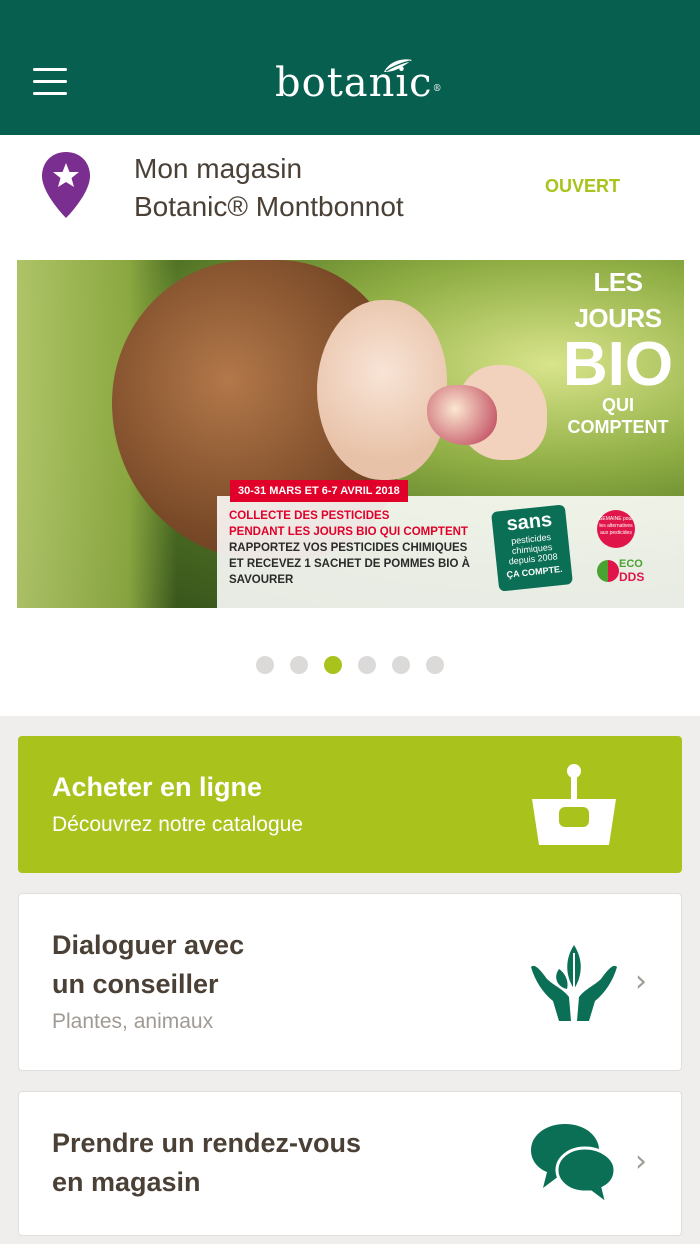  Describe the element at coordinates (348, 532) in the screenshot. I see `promo-line2: PENDANT LES JOURS BIO QUI COMPTENT` at that location.